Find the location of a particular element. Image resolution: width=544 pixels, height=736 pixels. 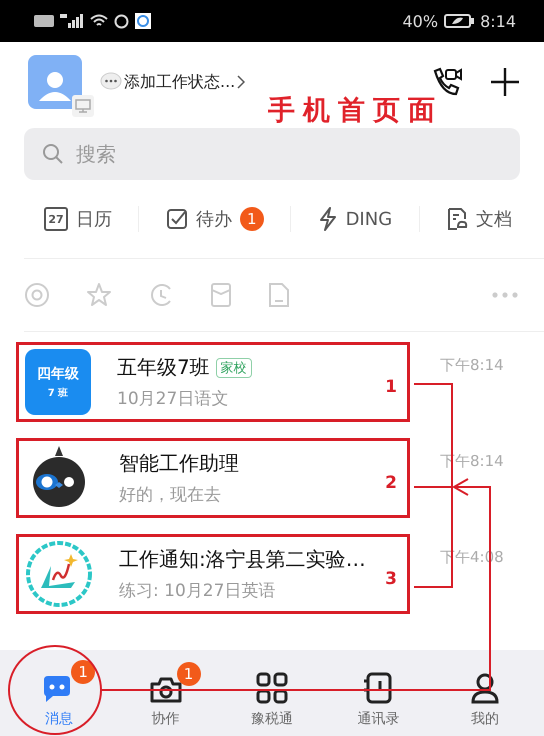

plus-icon is located at coordinates (505, 82).